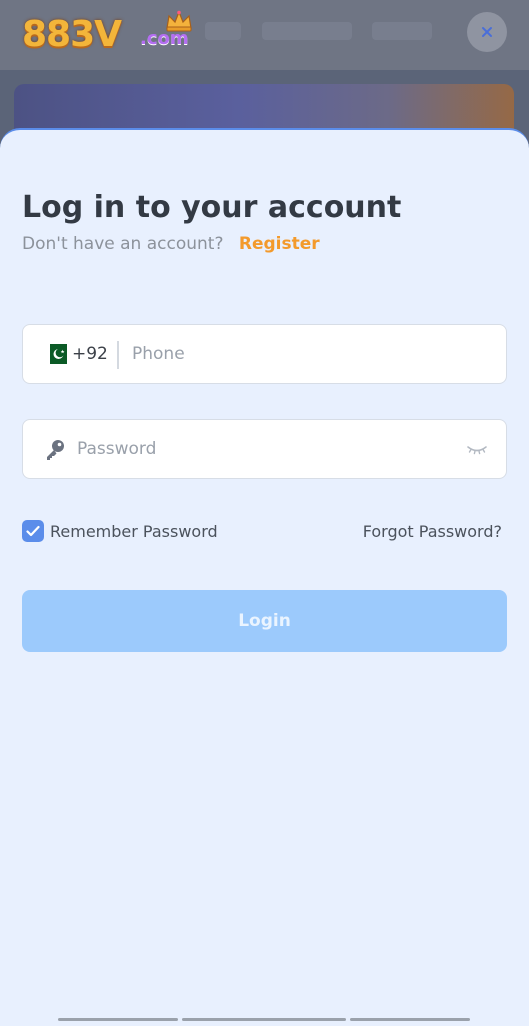 The height and width of the screenshot is (1026, 529). I want to click on login-button: Login, so click(264, 621).